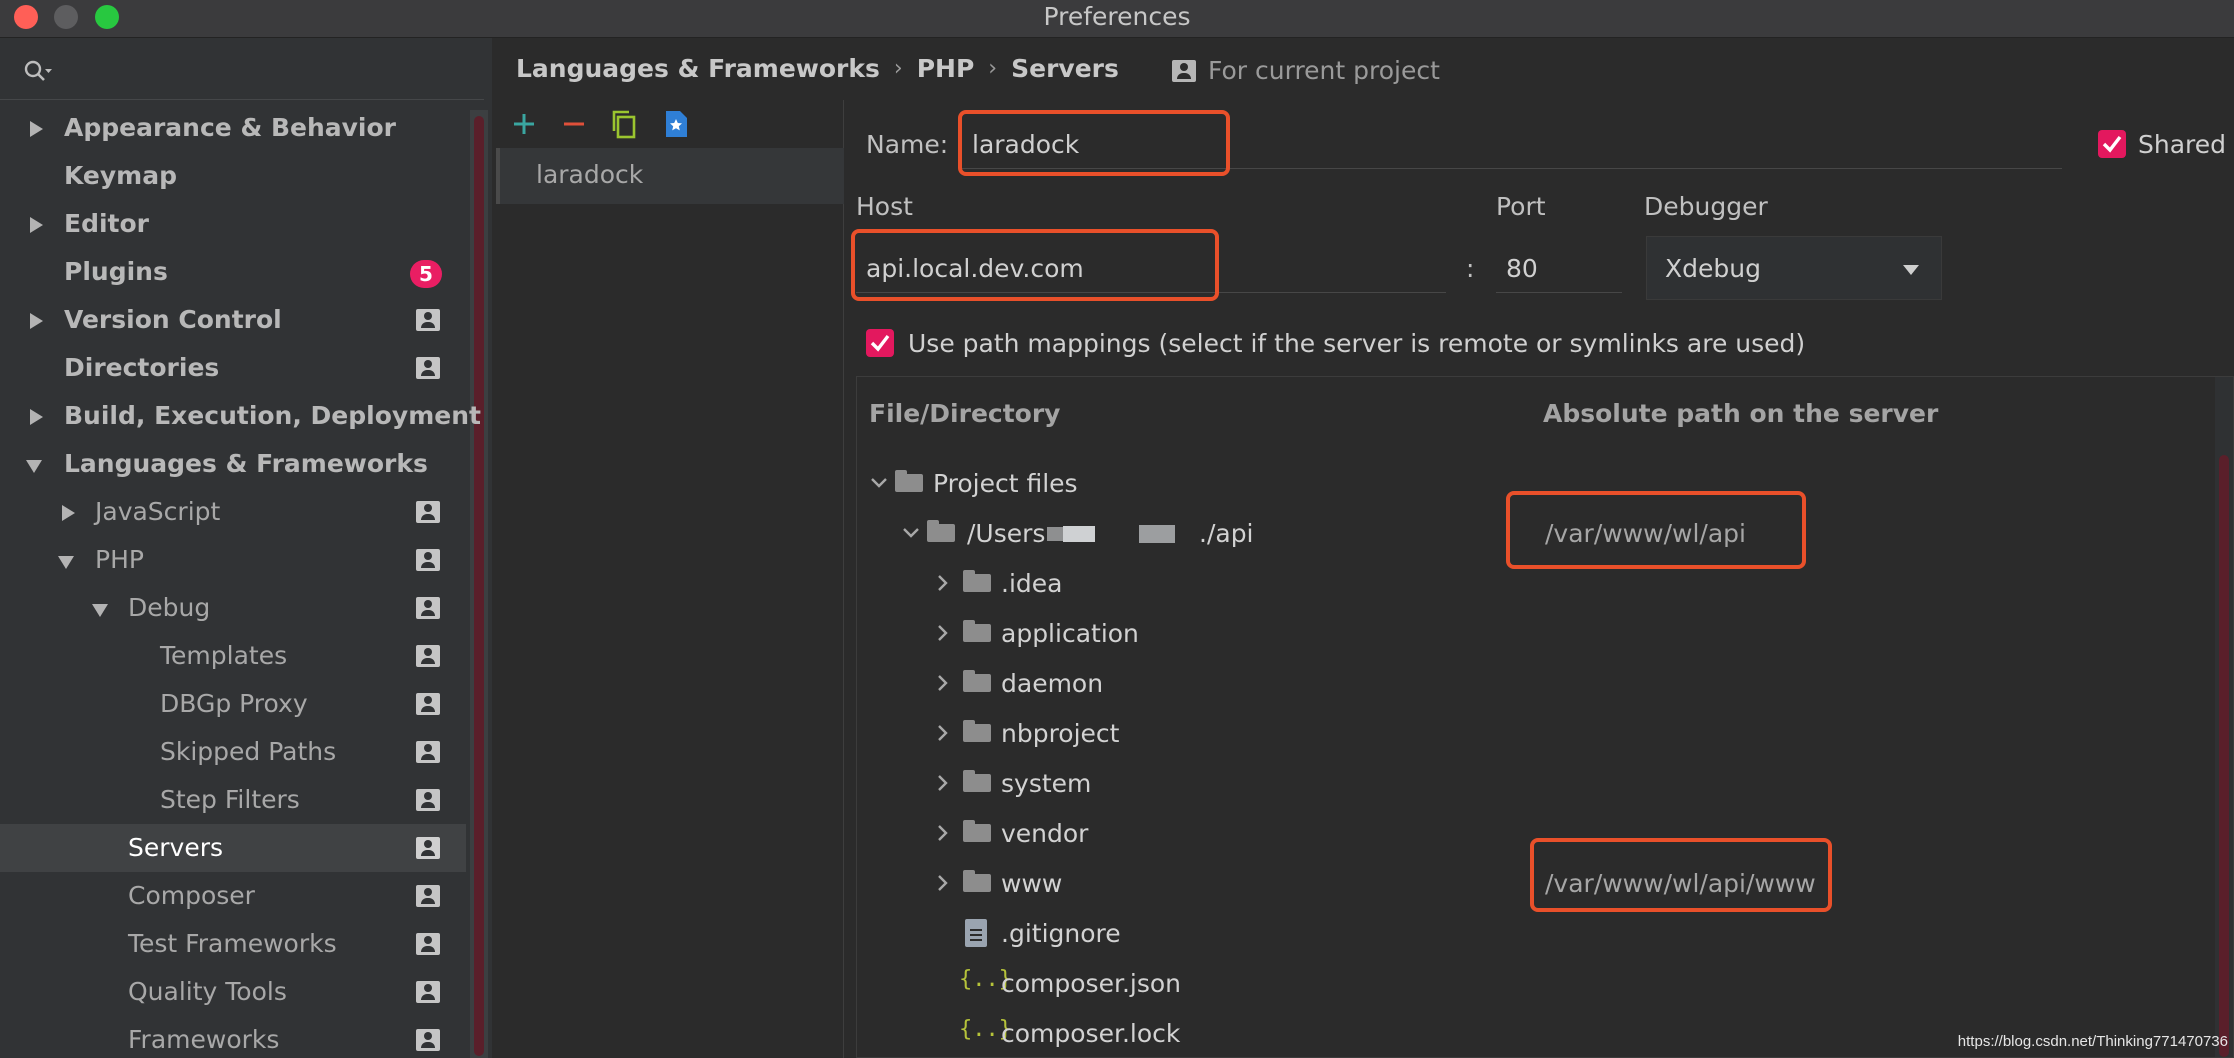  I want to click on sidebar-item-quality-tools: Quality Tools, so click(233, 992).